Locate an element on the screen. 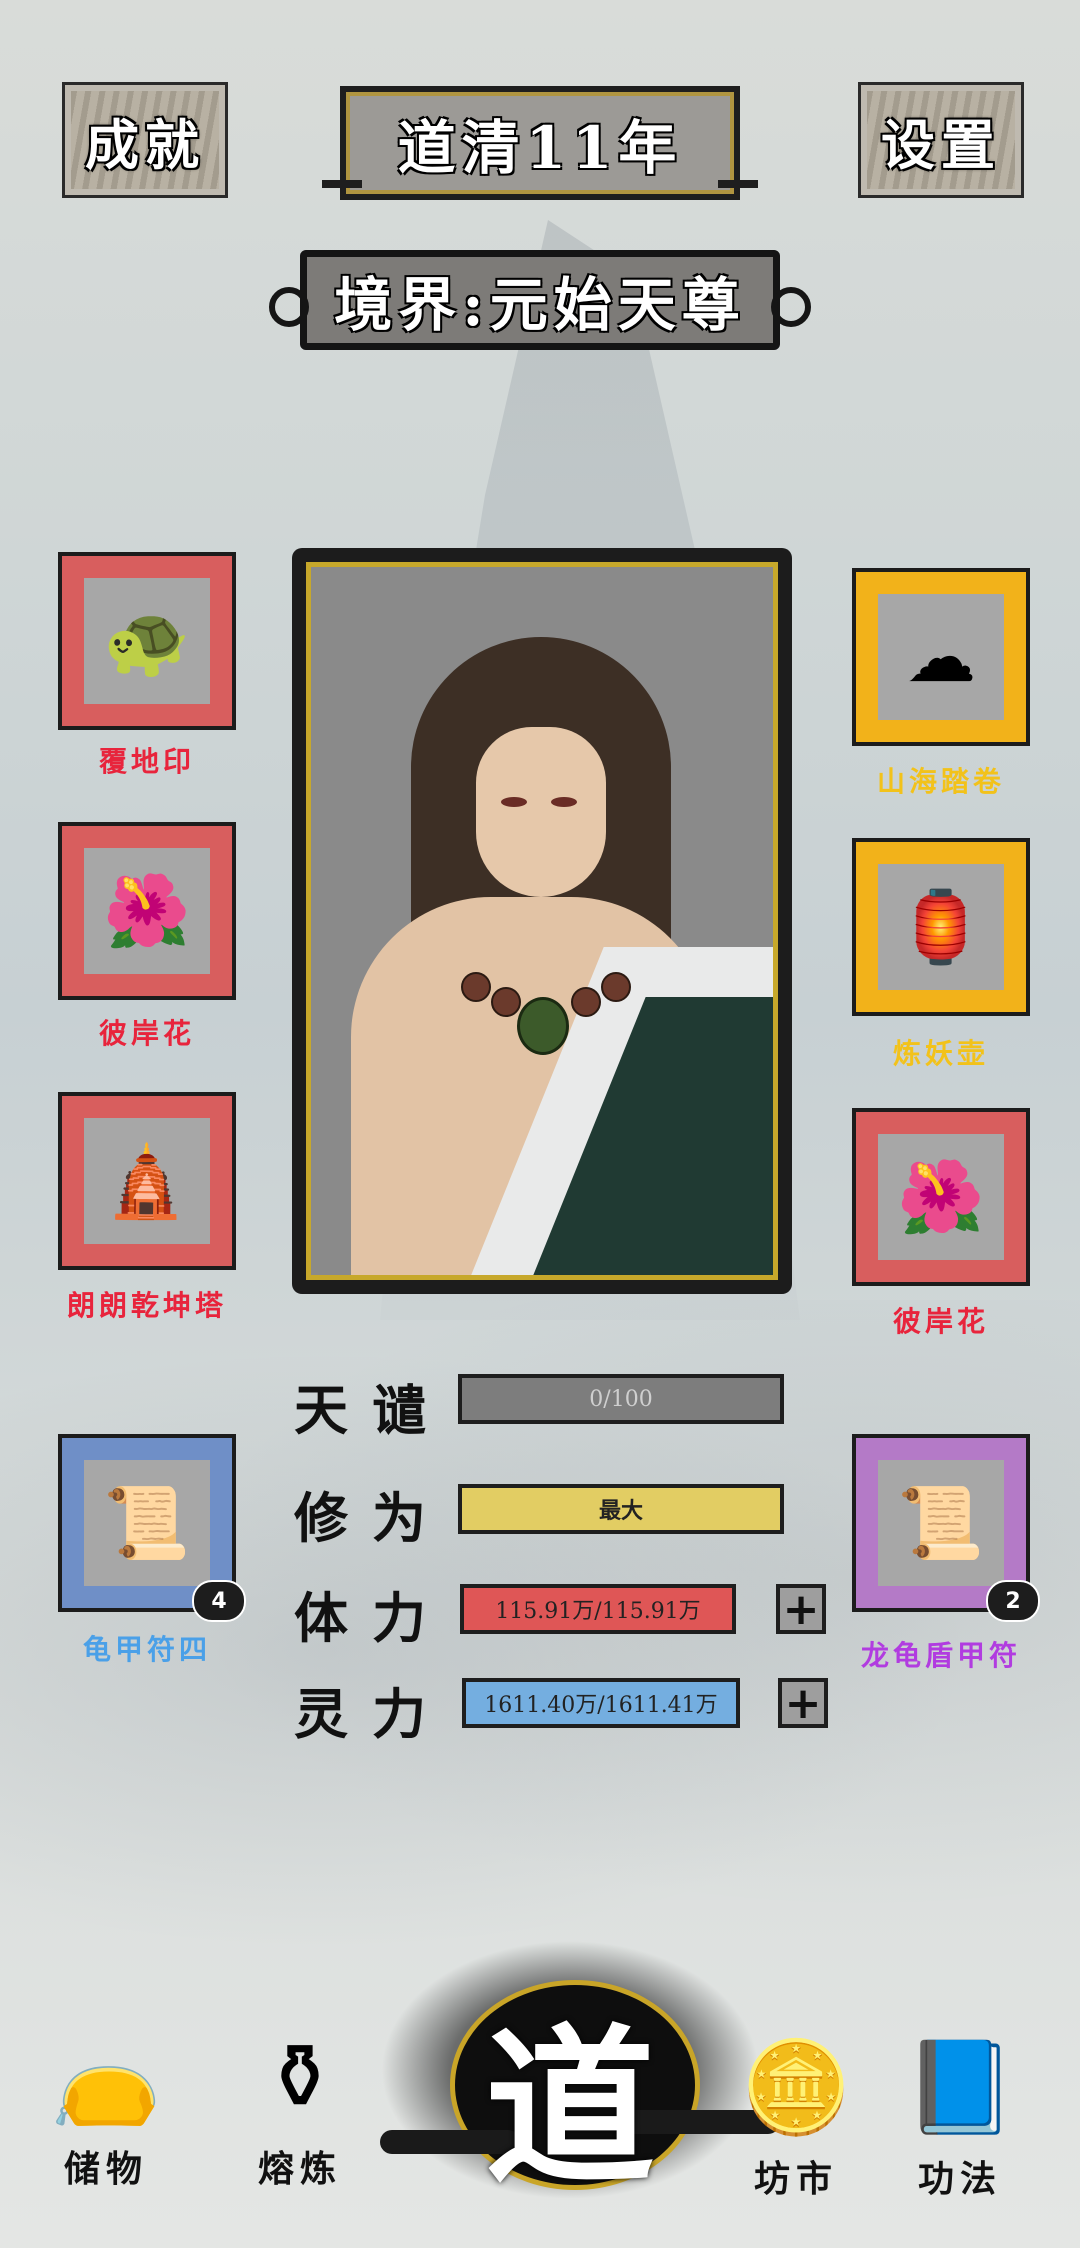 The image size is (1080, 2248). year-label: 道清11年 is located at coordinates (540, 148).